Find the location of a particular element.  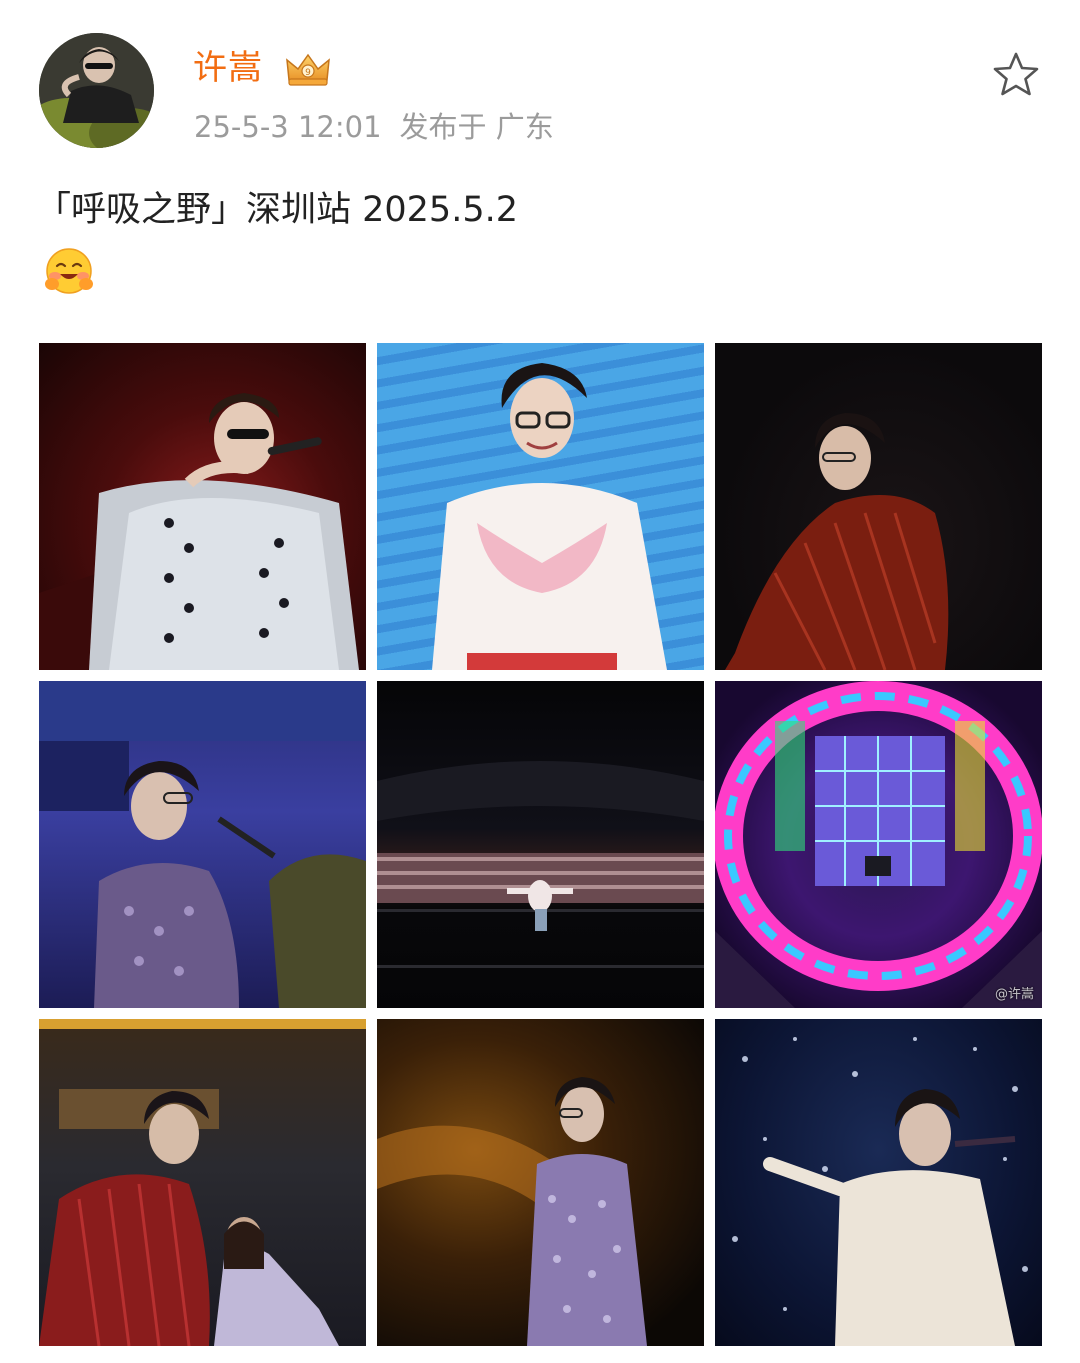

crown-badge-icon: 9 is located at coordinates (308, 69).